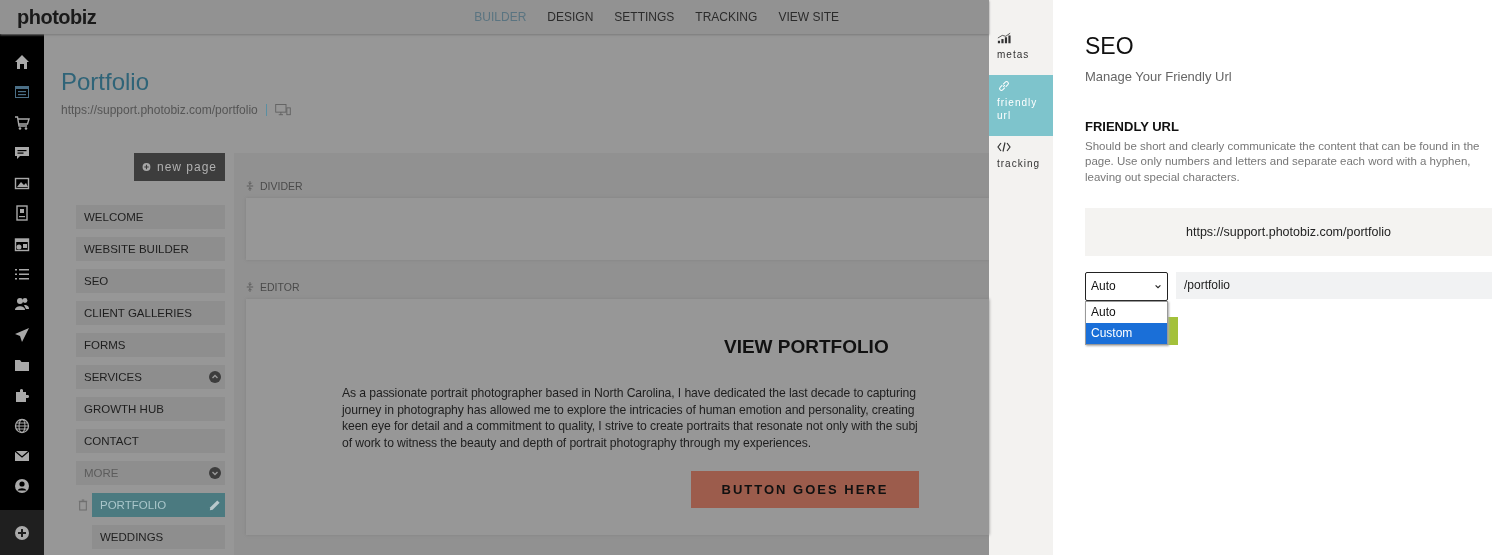  Describe the element at coordinates (133, 505) in the screenshot. I see `page-label: PORTFOLIO` at that location.